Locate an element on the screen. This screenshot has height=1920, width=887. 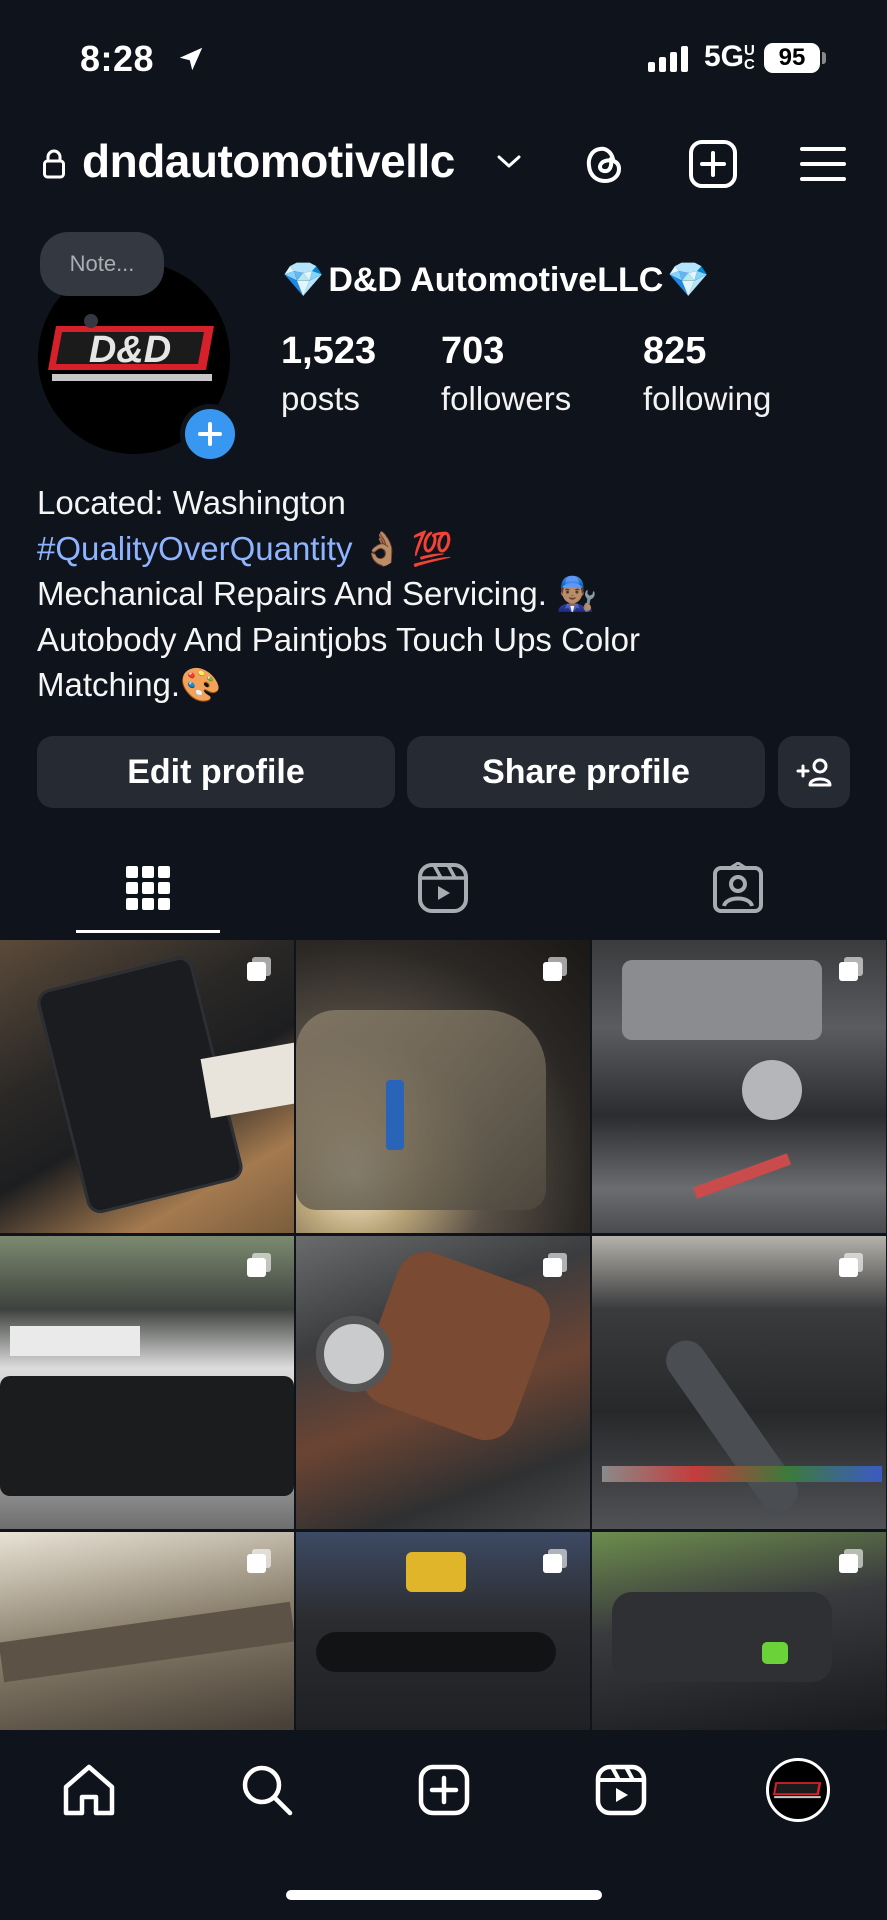
display-name: 💎 D&D AutomotiveLLC 💎 is located at coordinates (496, 280).